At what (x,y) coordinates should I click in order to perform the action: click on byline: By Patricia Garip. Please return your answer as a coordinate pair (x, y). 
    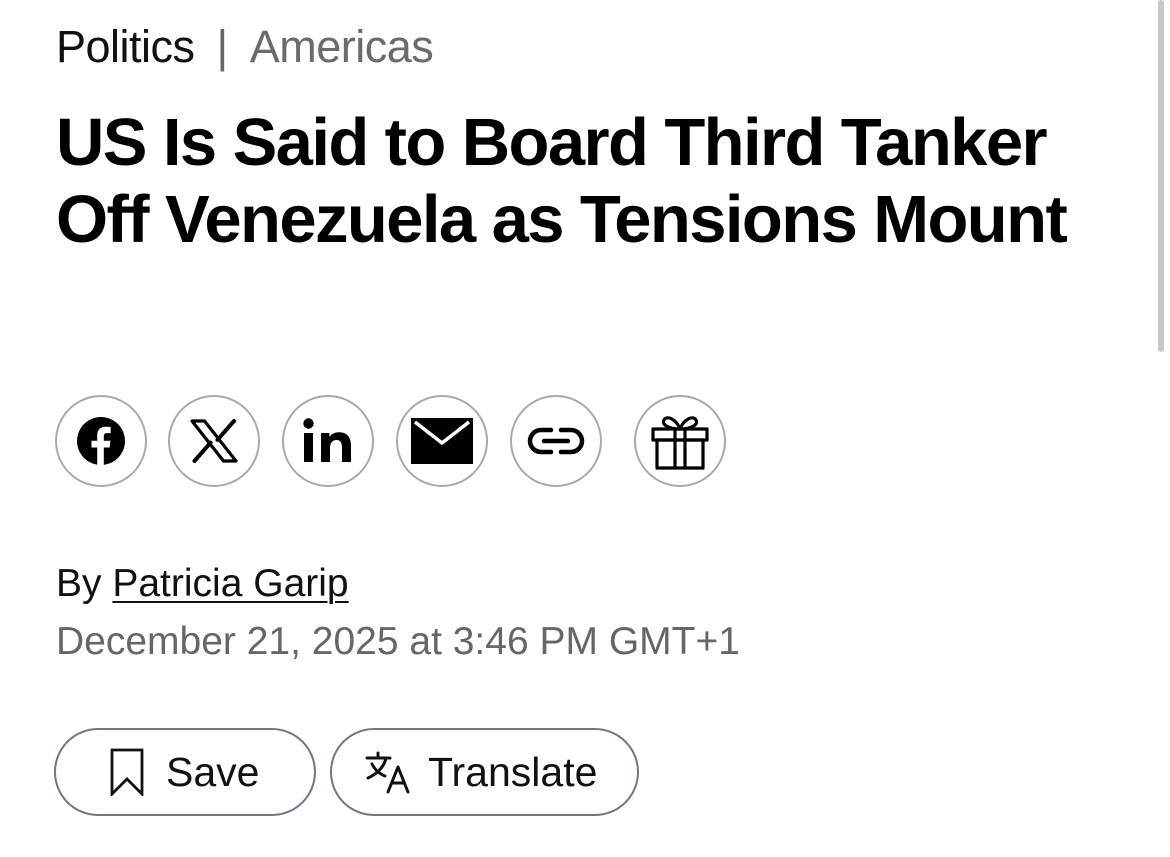
    Looking at the image, I should click on (202, 584).